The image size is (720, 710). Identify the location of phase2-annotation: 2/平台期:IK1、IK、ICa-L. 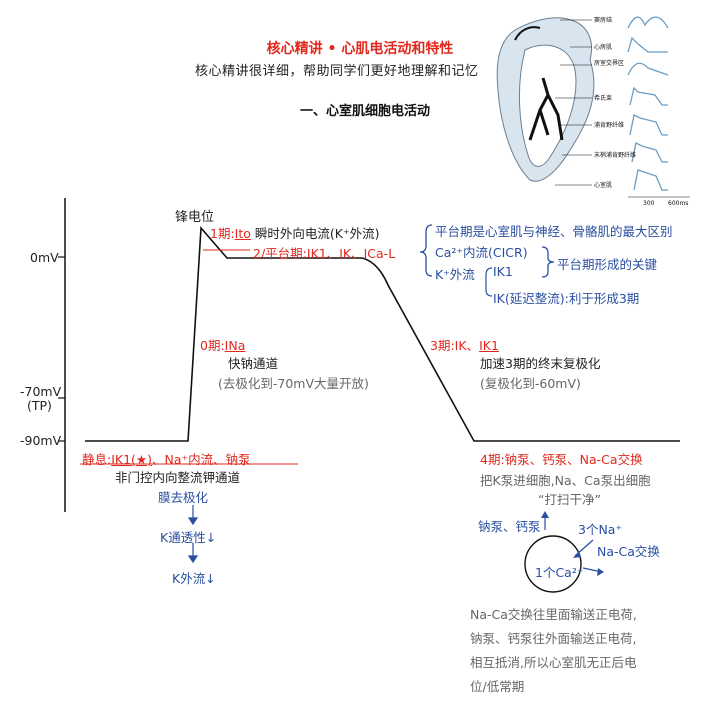
(324, 252).